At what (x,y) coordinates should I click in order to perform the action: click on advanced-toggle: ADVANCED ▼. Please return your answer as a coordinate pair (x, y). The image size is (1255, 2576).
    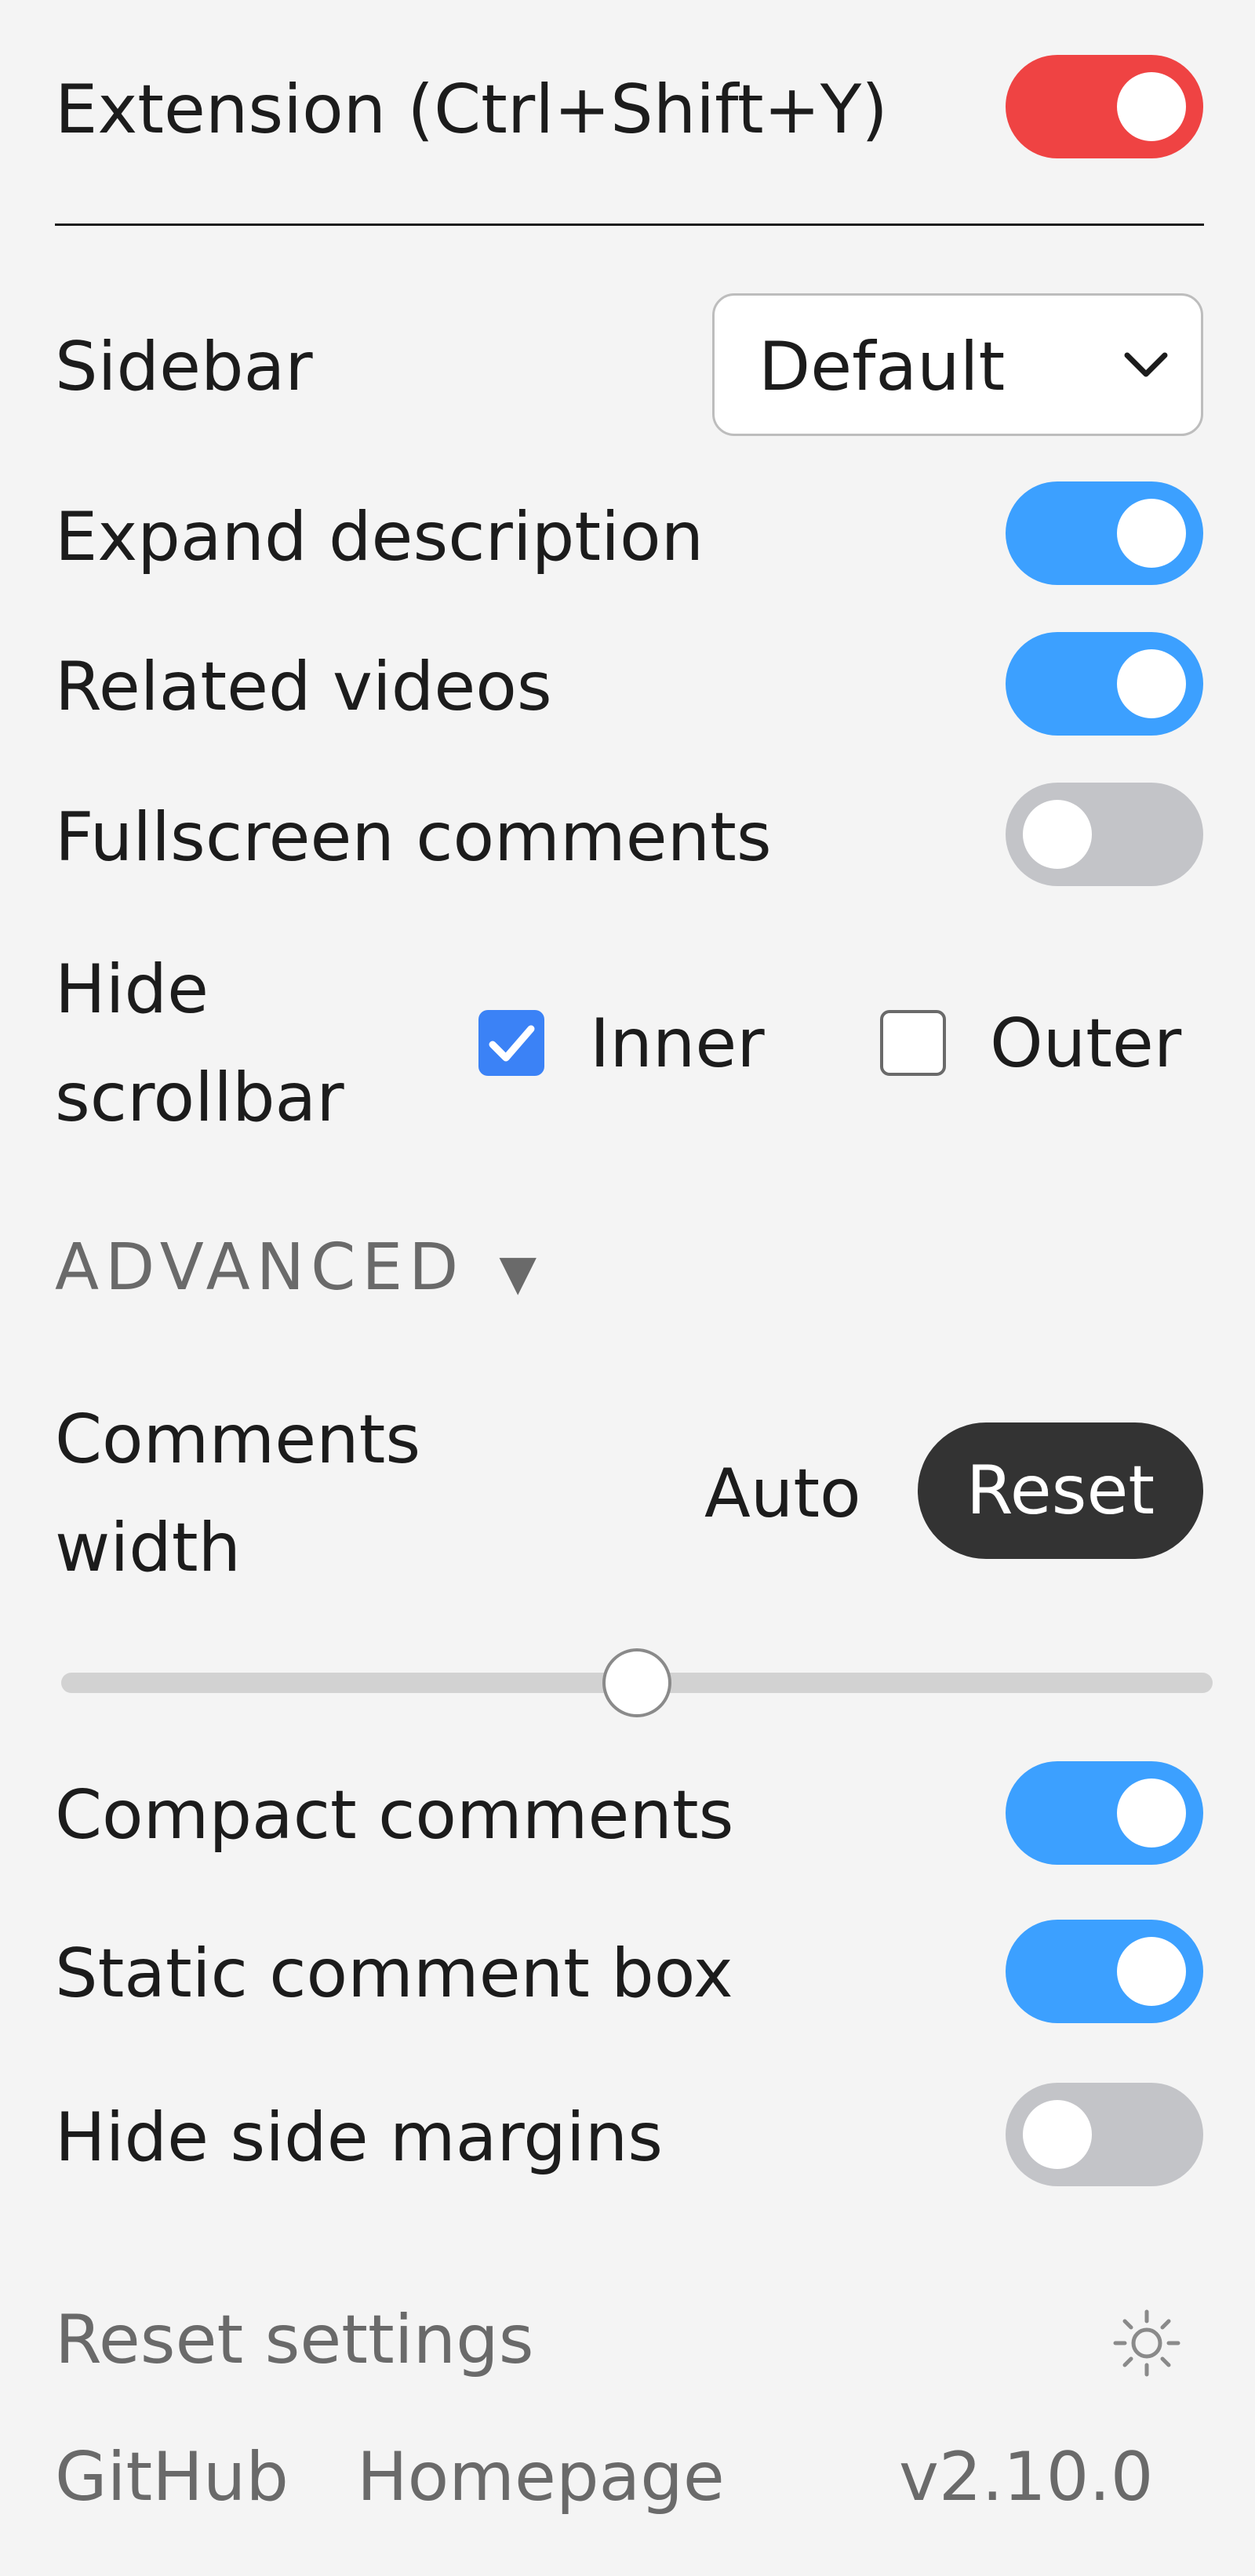
    Looking at the image, I should click on (296, 1268).